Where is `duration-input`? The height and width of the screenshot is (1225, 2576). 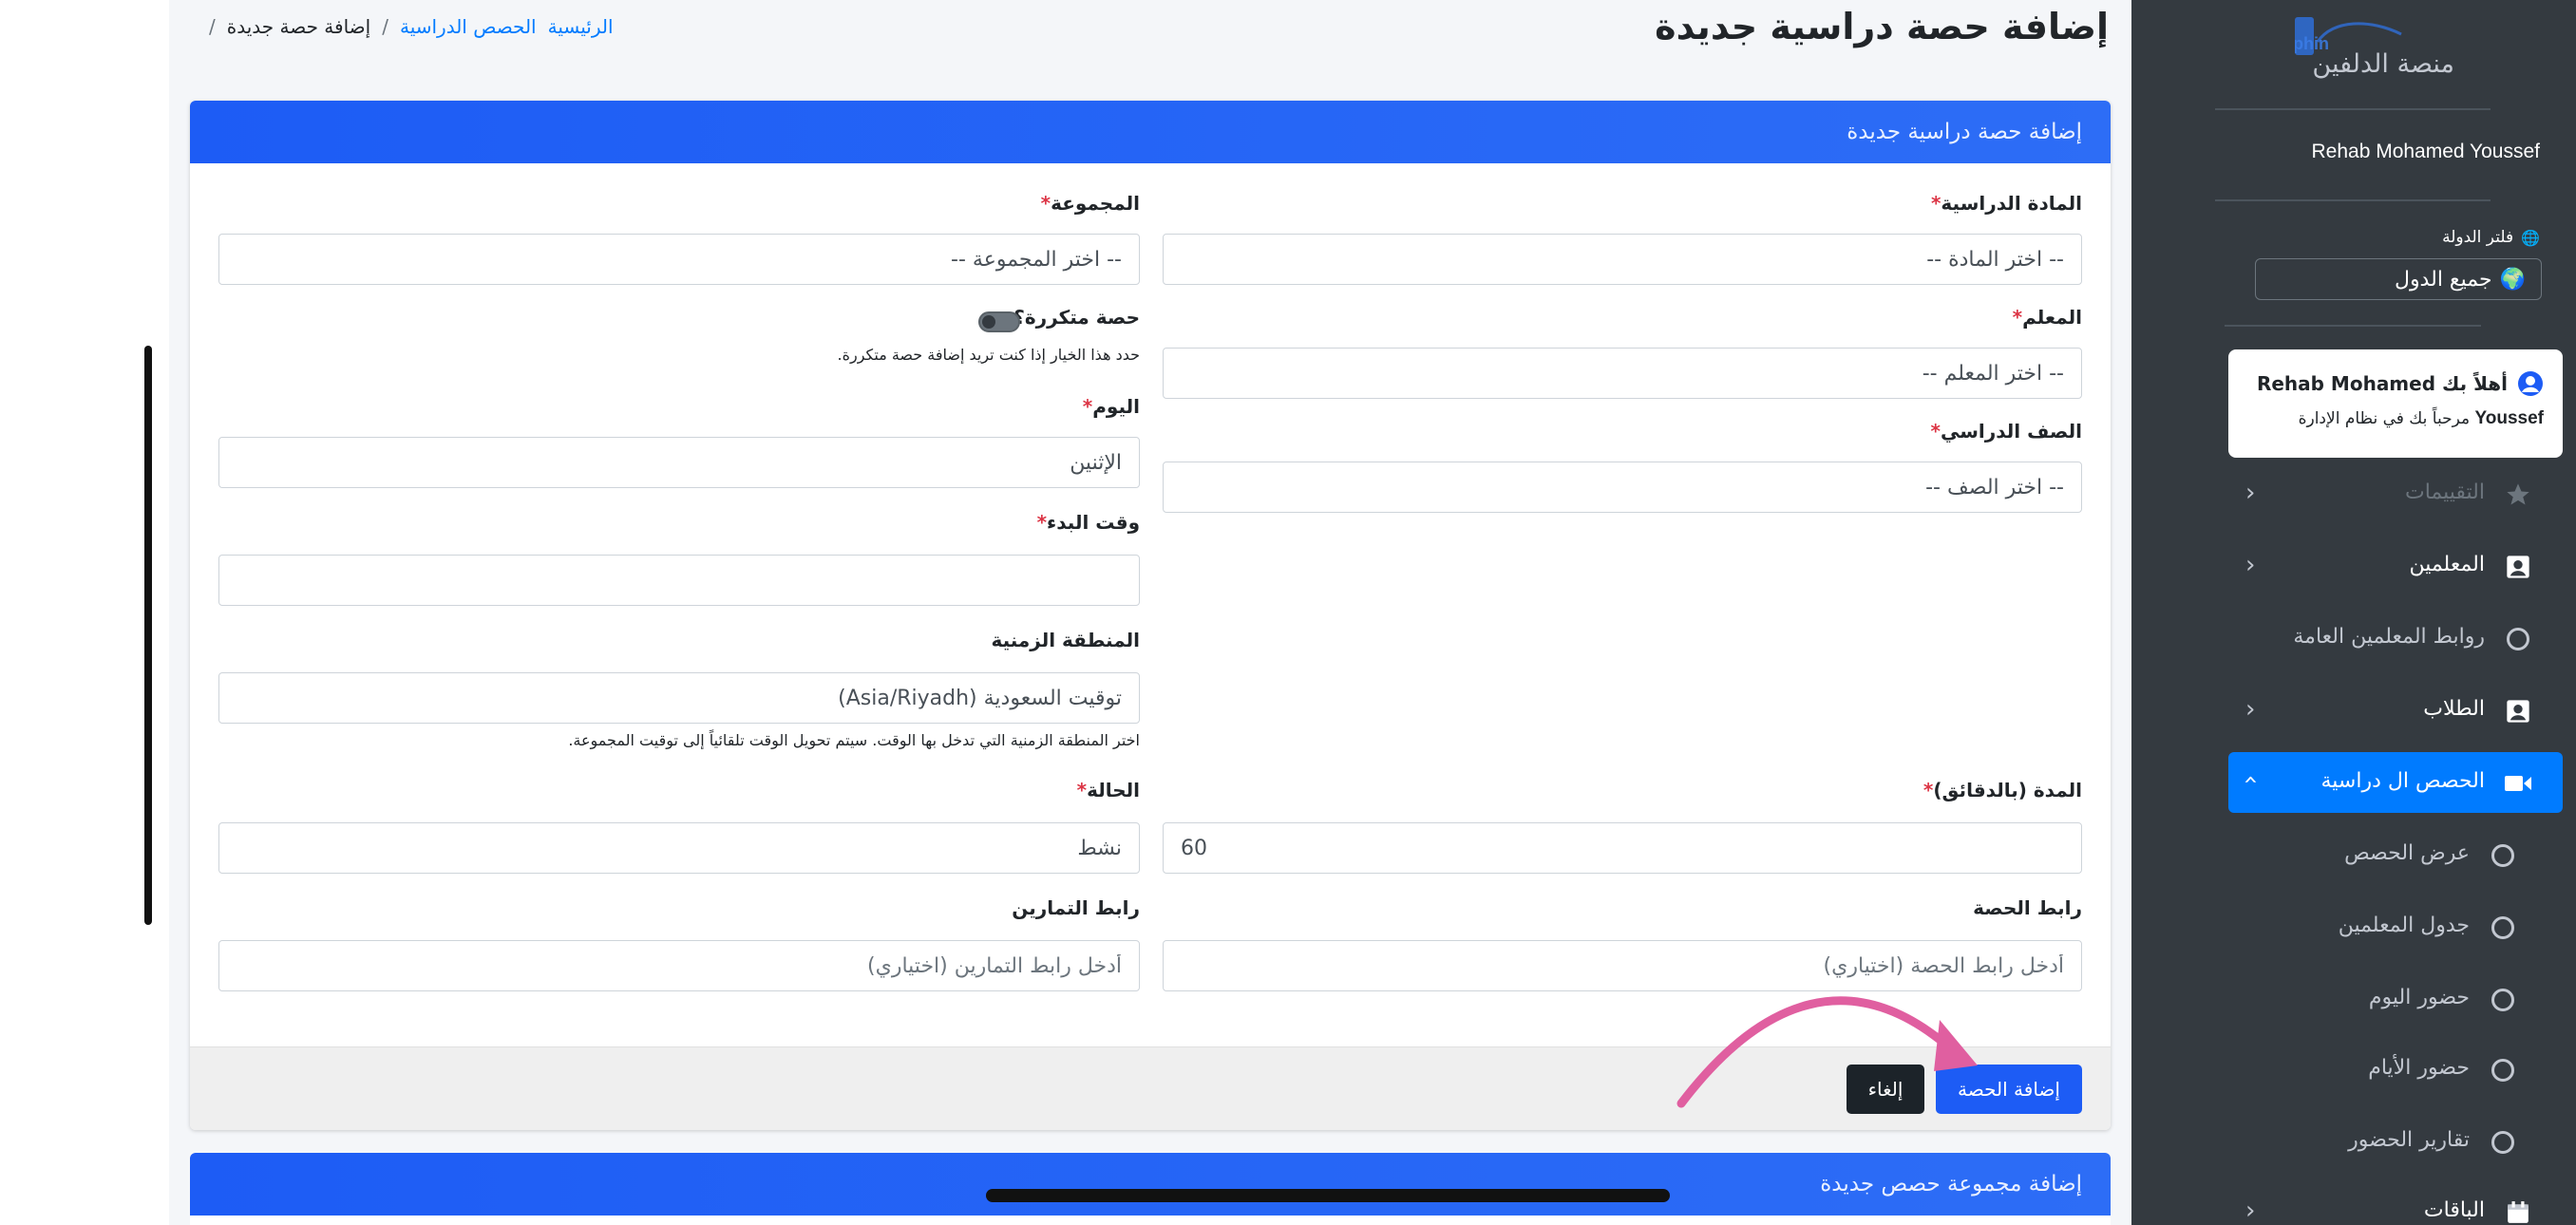 duration-input is located at coordinates (1622, 848).